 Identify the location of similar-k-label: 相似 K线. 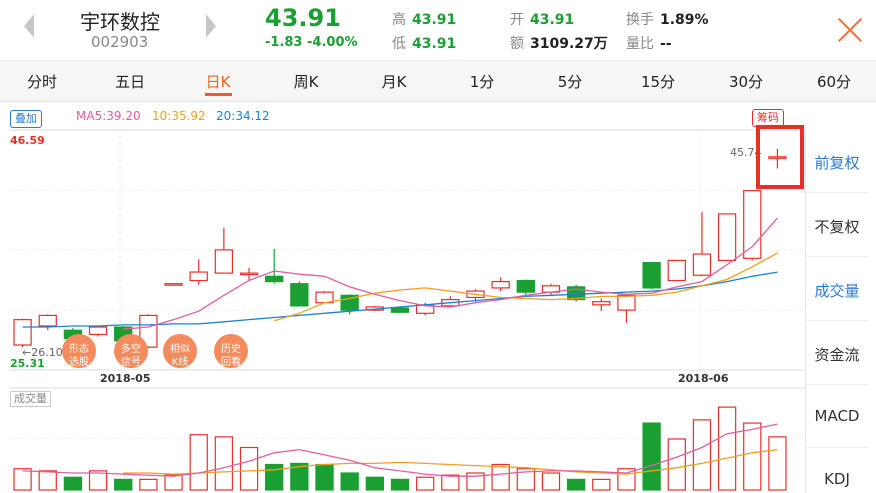
(180, 356).